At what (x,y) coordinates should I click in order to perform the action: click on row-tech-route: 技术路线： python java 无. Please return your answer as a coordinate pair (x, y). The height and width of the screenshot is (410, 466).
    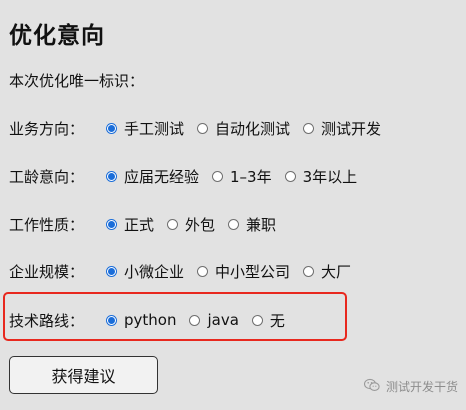
    Looking at the image, I should click on (153, 320).